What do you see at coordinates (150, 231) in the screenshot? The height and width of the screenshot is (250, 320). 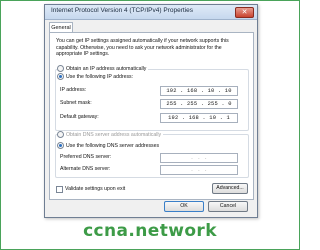 I see `watermark-text: ccna.network` at bounding box center [150, 231].